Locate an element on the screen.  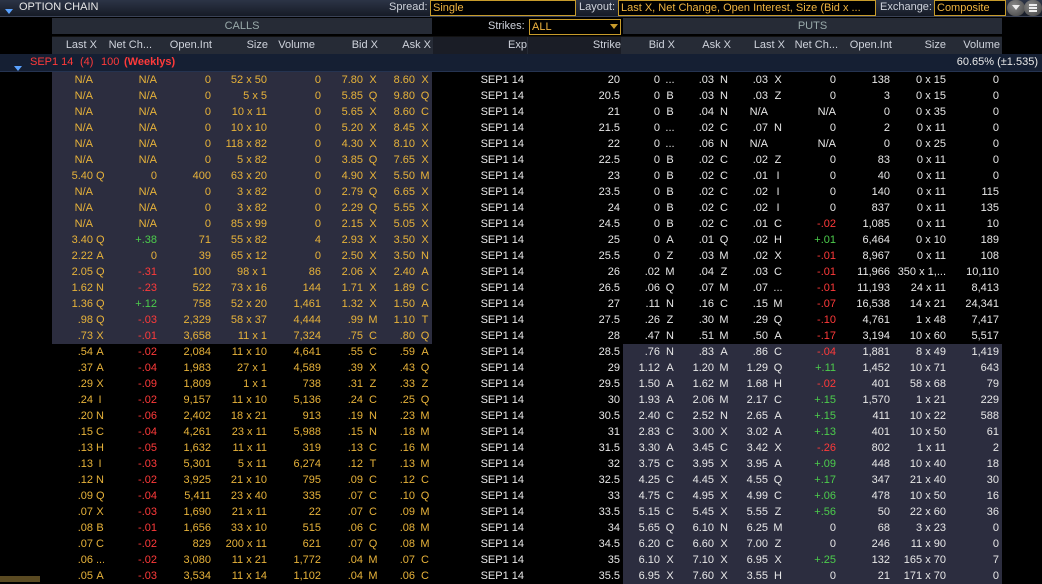
call-col-bid: Bid X is located at coordinates (350, 45).